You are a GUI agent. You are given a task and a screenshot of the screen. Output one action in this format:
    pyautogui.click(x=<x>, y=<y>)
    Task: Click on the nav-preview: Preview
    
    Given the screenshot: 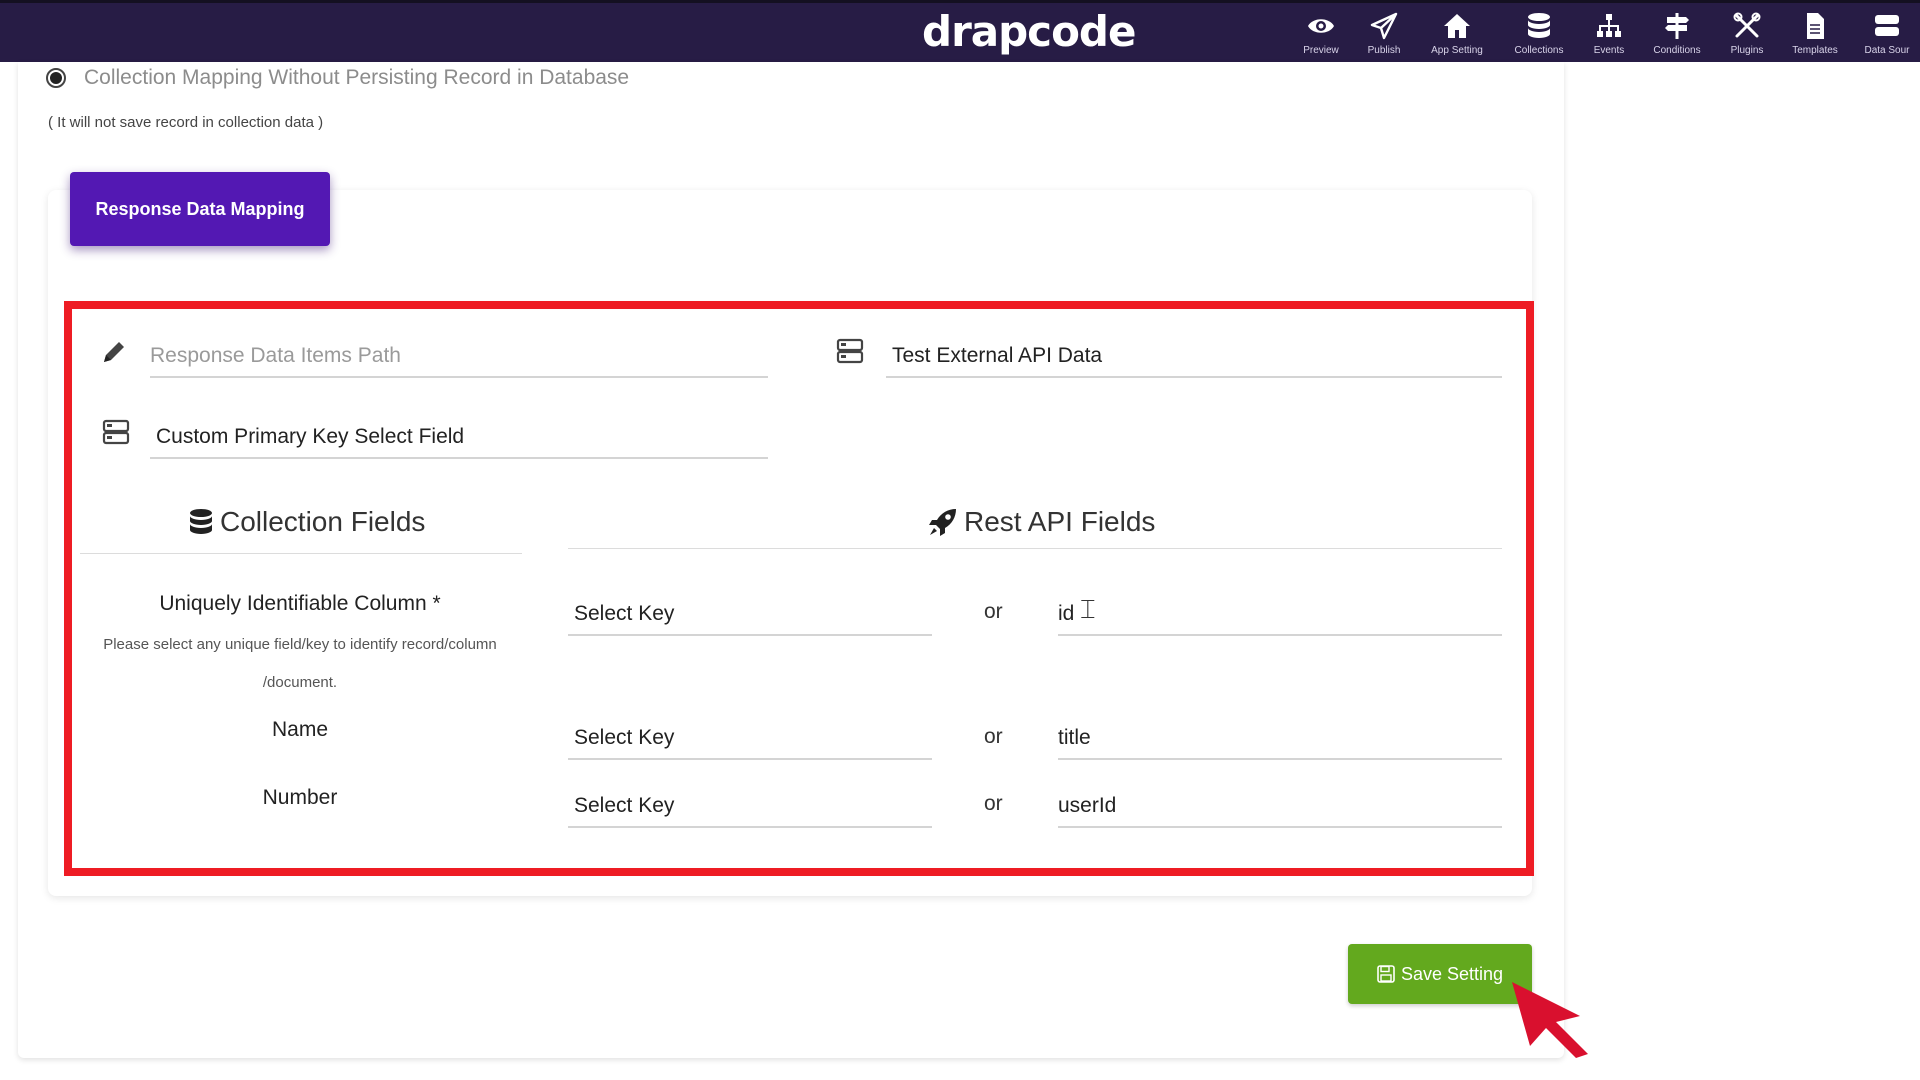 What is the action you would take?
    pyautogui.click(x=1321, y=37)
    